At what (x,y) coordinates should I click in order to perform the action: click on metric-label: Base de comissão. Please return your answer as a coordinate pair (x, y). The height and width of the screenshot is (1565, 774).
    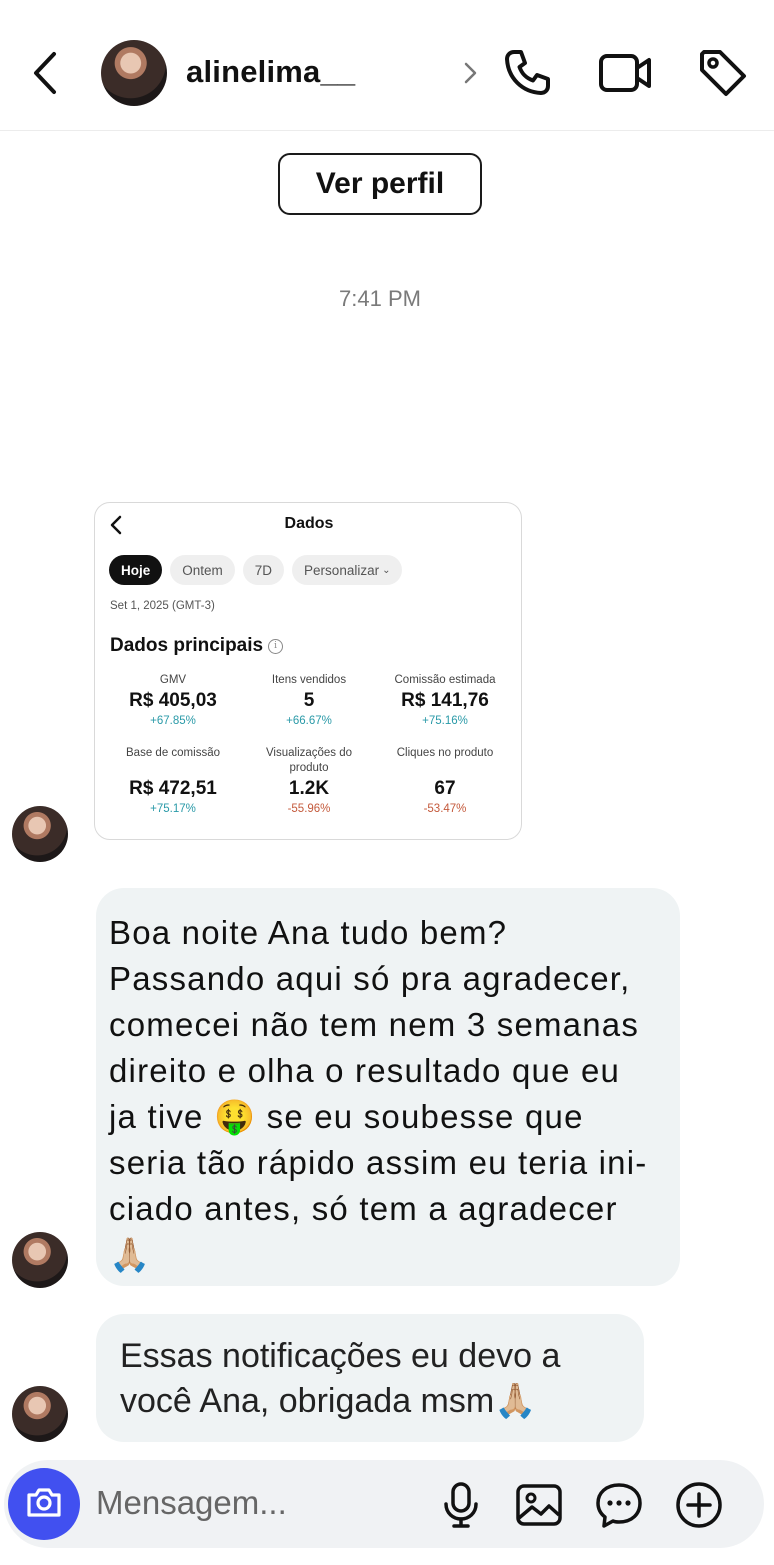
    Looking at the image, I should click on (173, 753).